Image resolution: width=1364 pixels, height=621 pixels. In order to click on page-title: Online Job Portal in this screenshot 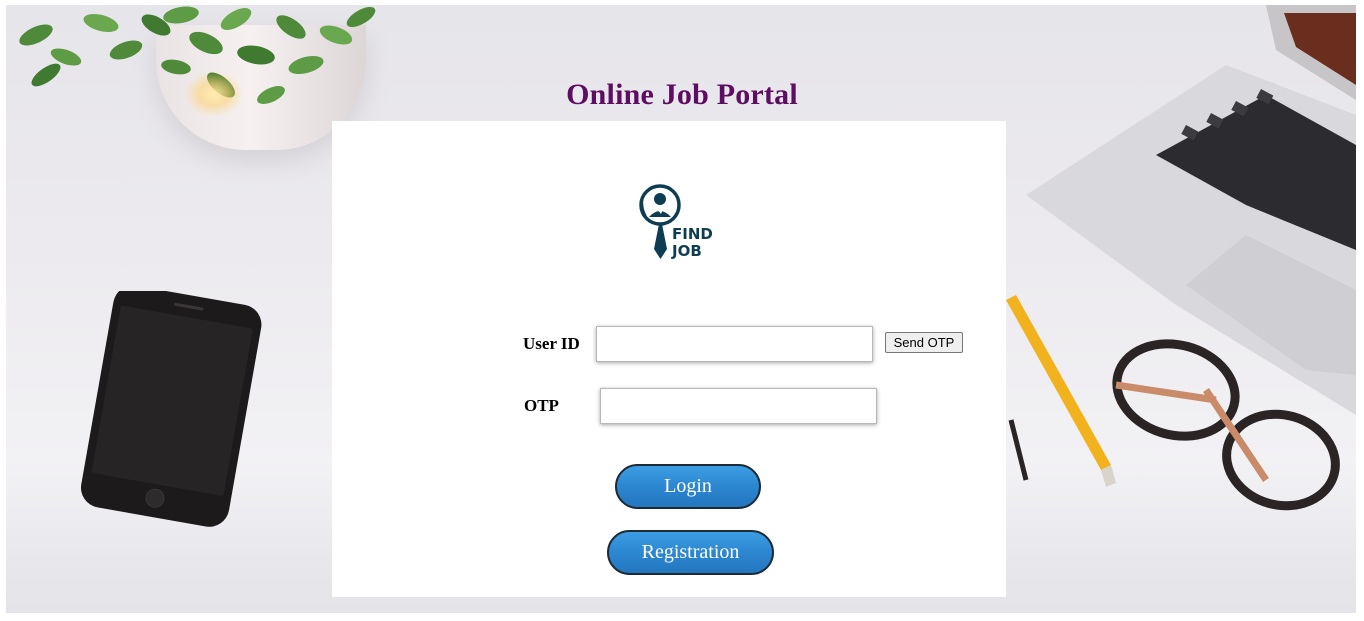, I will do `click(682, 94)`.